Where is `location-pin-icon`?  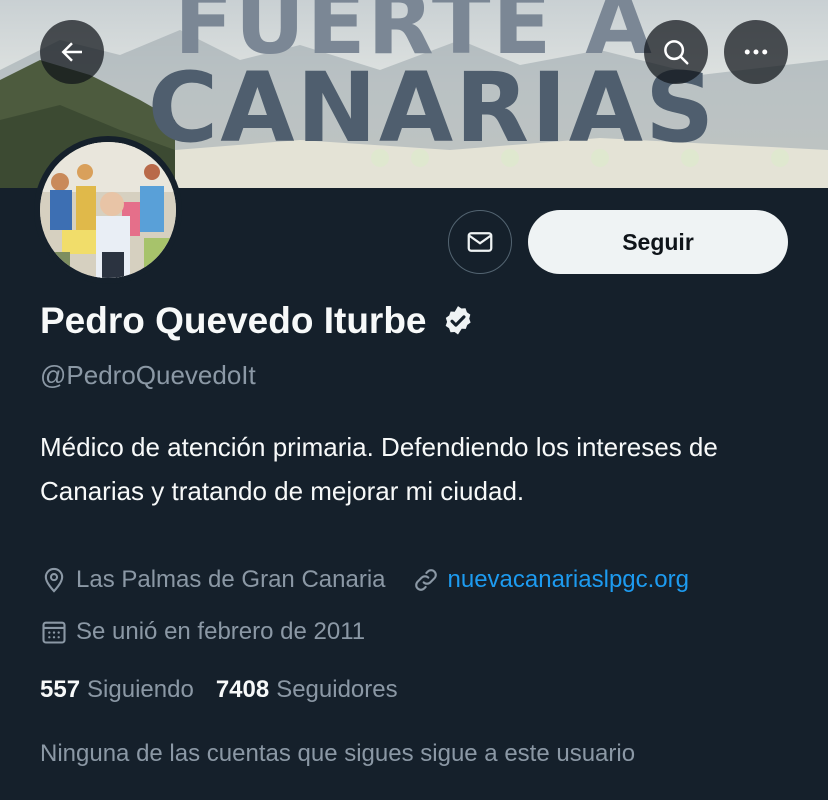 location-pin-icon is located at coordinates (54, 580).